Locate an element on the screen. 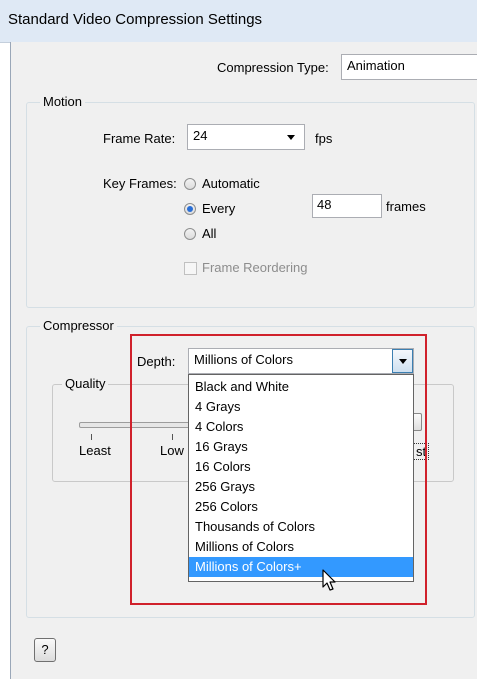 The width and height of the screenshot is (477, 679). help-button-label: ? is located at coordinates (45, 649).